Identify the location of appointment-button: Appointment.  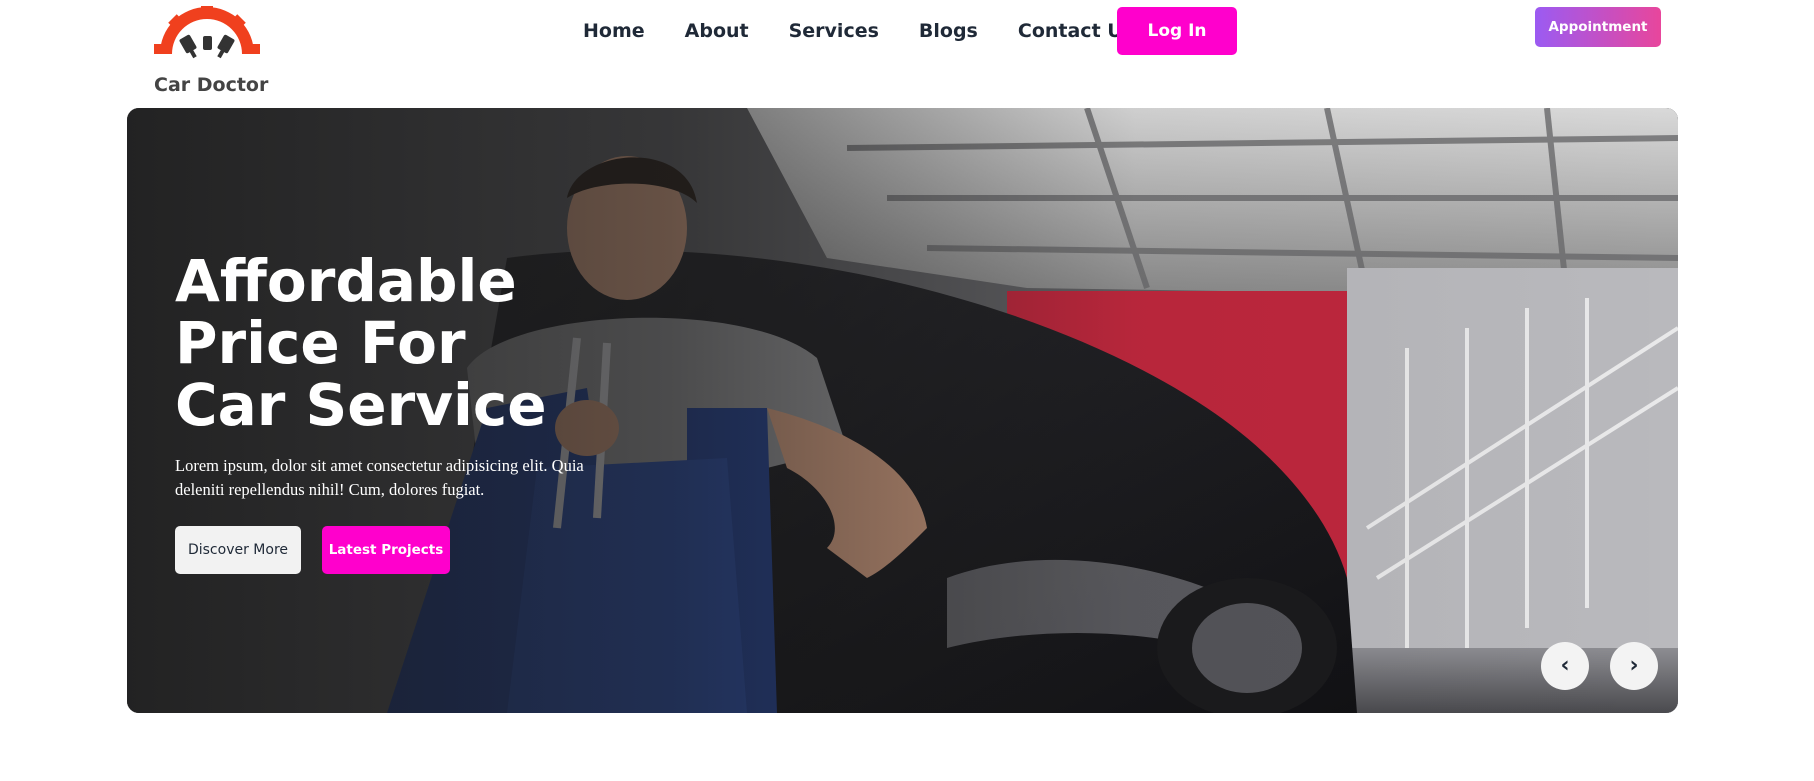
(1598, 27).